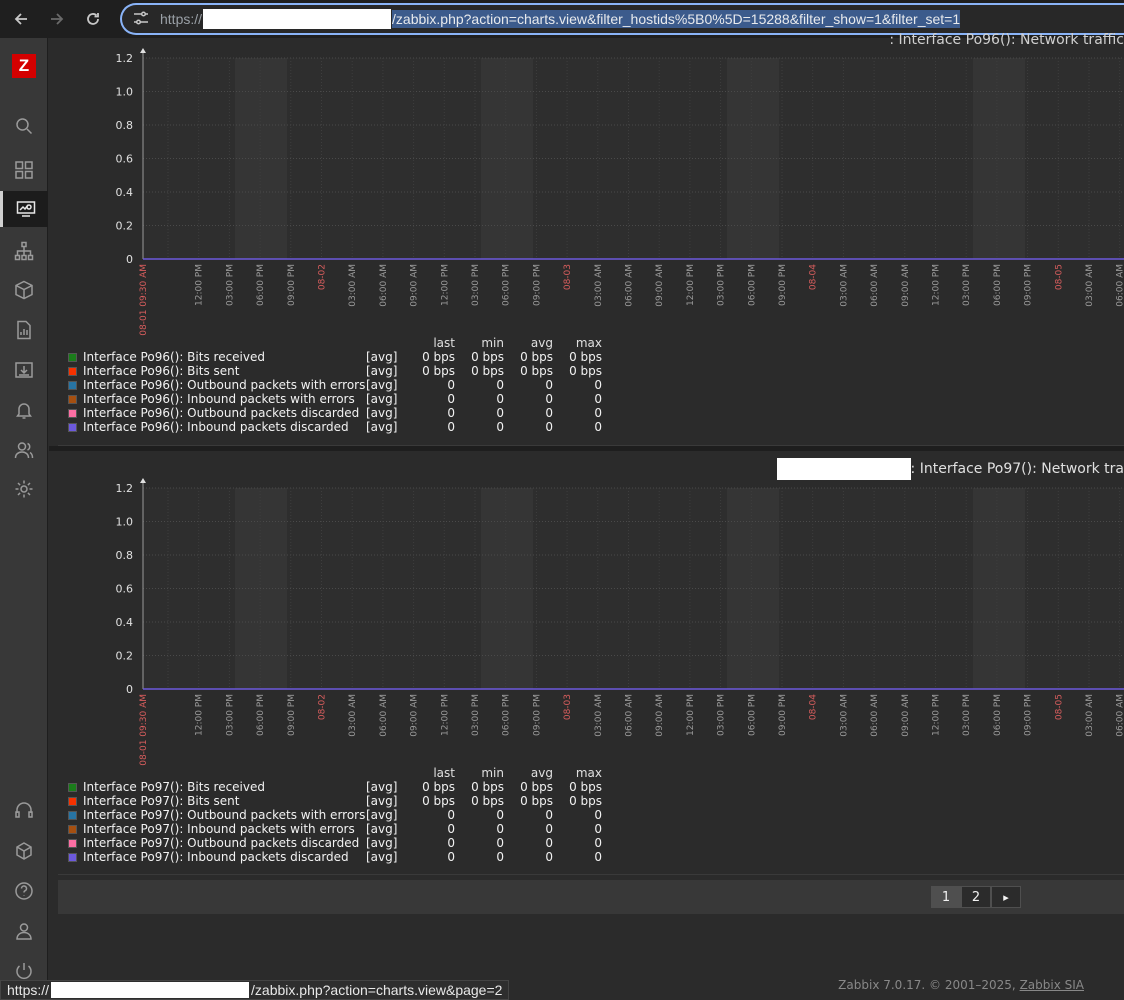  What do you see at coordinates (24, 489) in the screenshot?
I see `administration-icon` at bounding box center [24, 489].